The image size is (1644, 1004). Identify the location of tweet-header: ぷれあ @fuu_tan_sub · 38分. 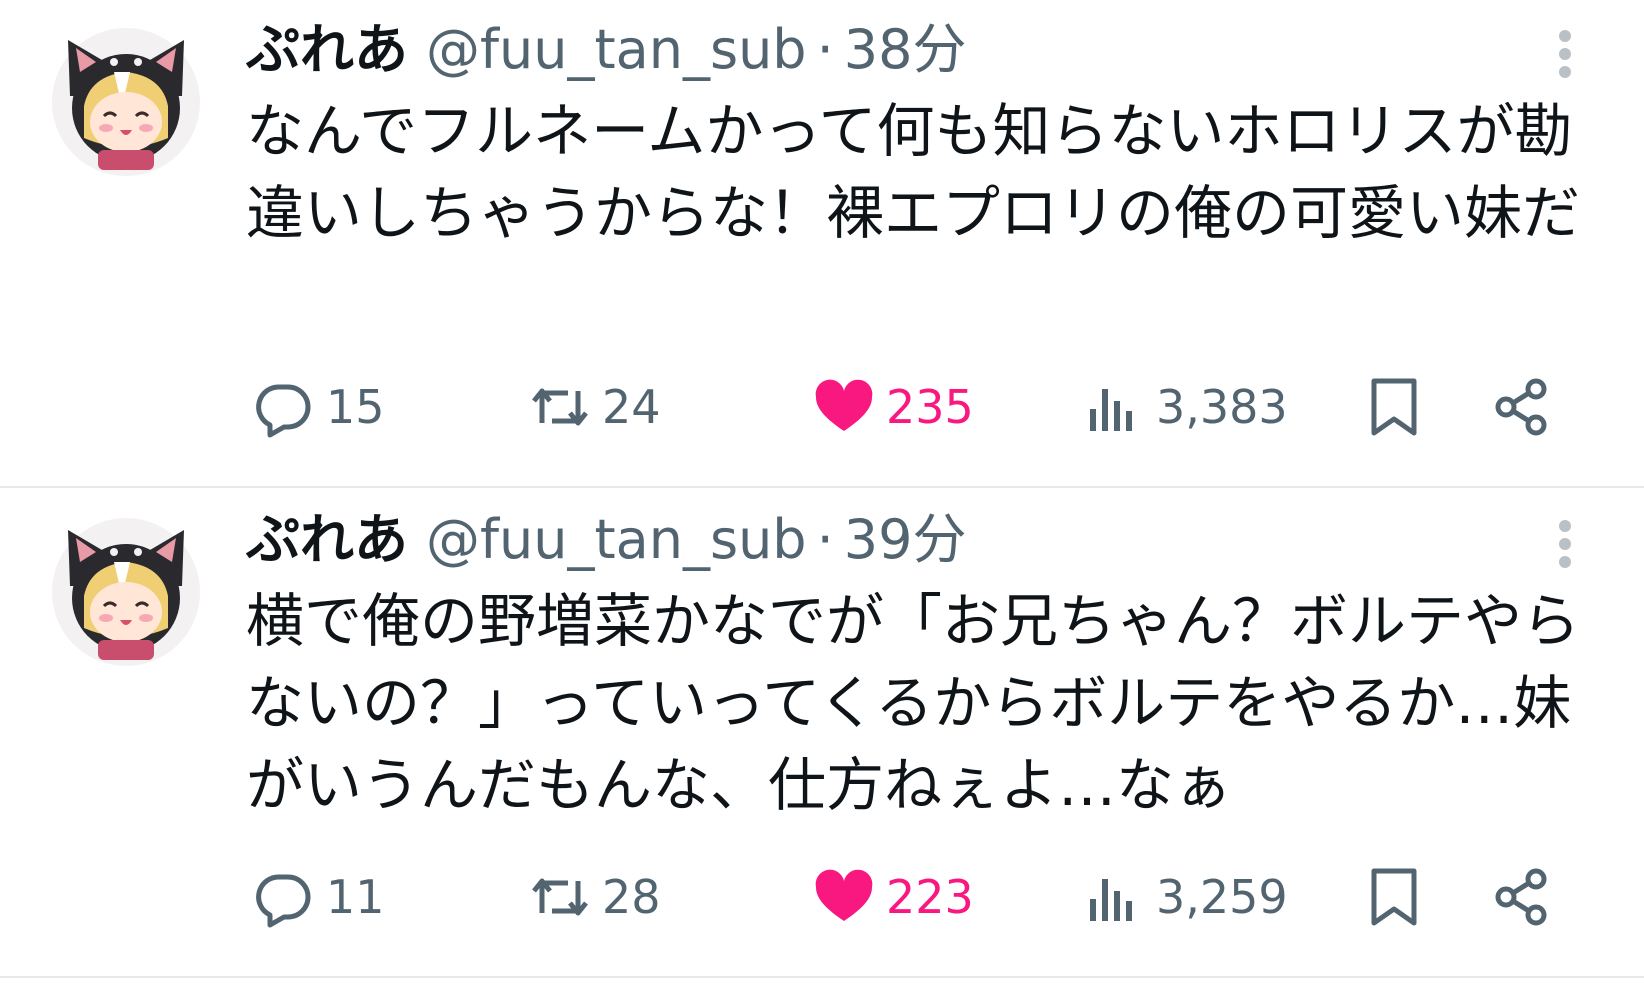
(606, 50).